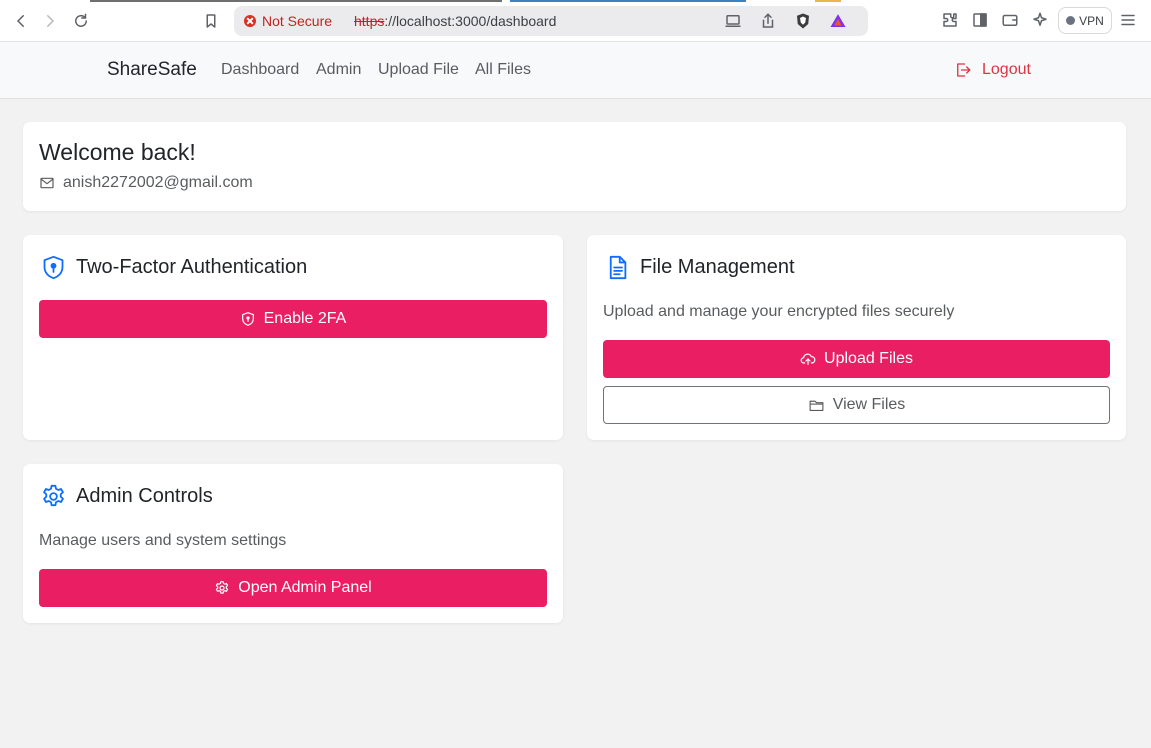 This screenshot has height=748, width=1151. I want to click on view-files-button: View Files, so click(856, 405).